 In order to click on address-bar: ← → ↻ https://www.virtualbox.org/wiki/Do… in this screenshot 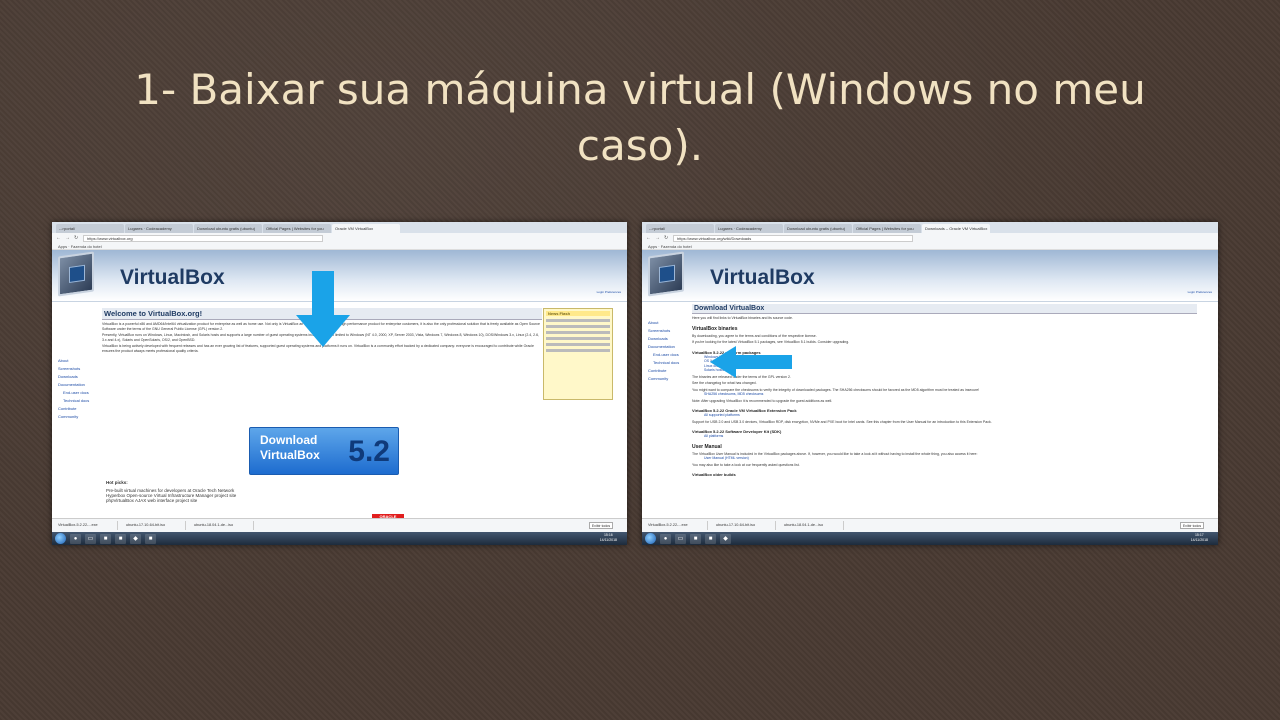, I will do `click(930, 238)`.